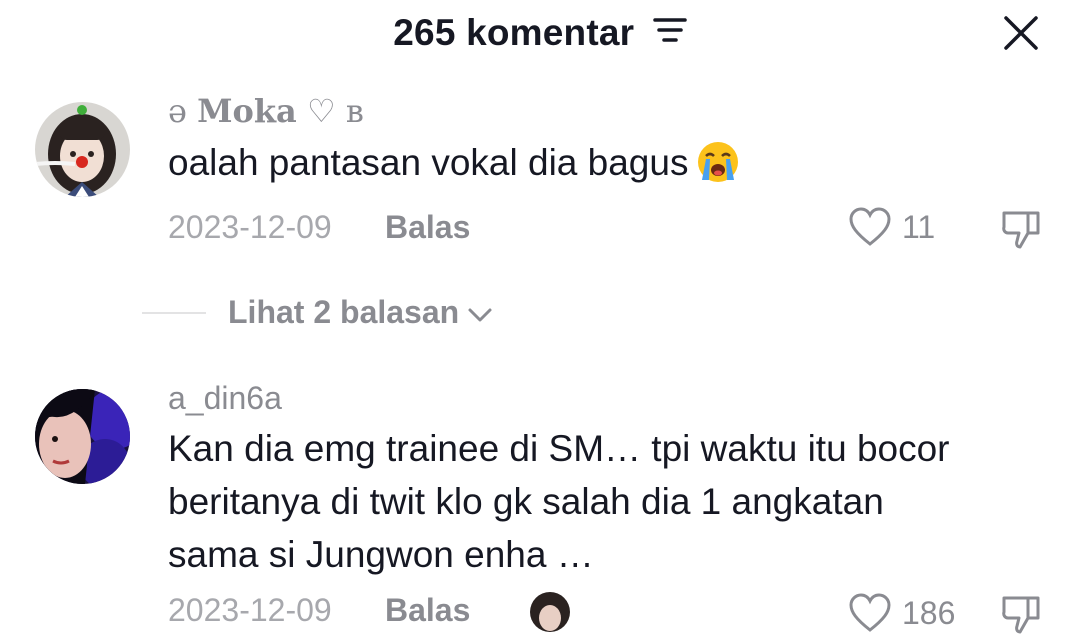 The image size is (1080, 641). I want to click on comment-text: oalah pantasan vokal dia bagus, so click(613, 162).